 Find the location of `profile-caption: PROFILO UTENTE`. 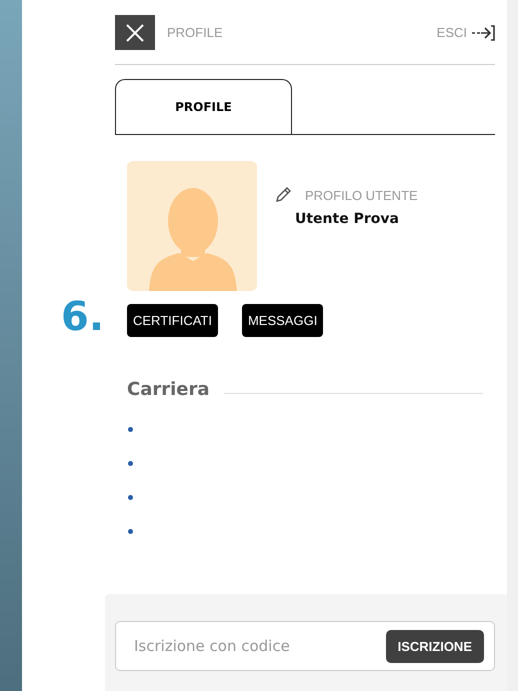

profile-caption: PROFILO UTENTE is located at coordinates (361, 195).